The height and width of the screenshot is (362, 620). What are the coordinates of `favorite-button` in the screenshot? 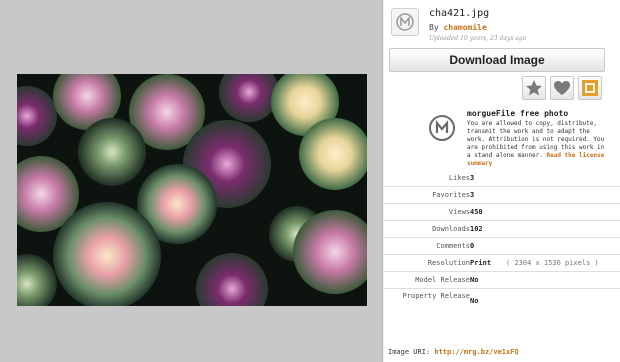 It's located at (534, 88).